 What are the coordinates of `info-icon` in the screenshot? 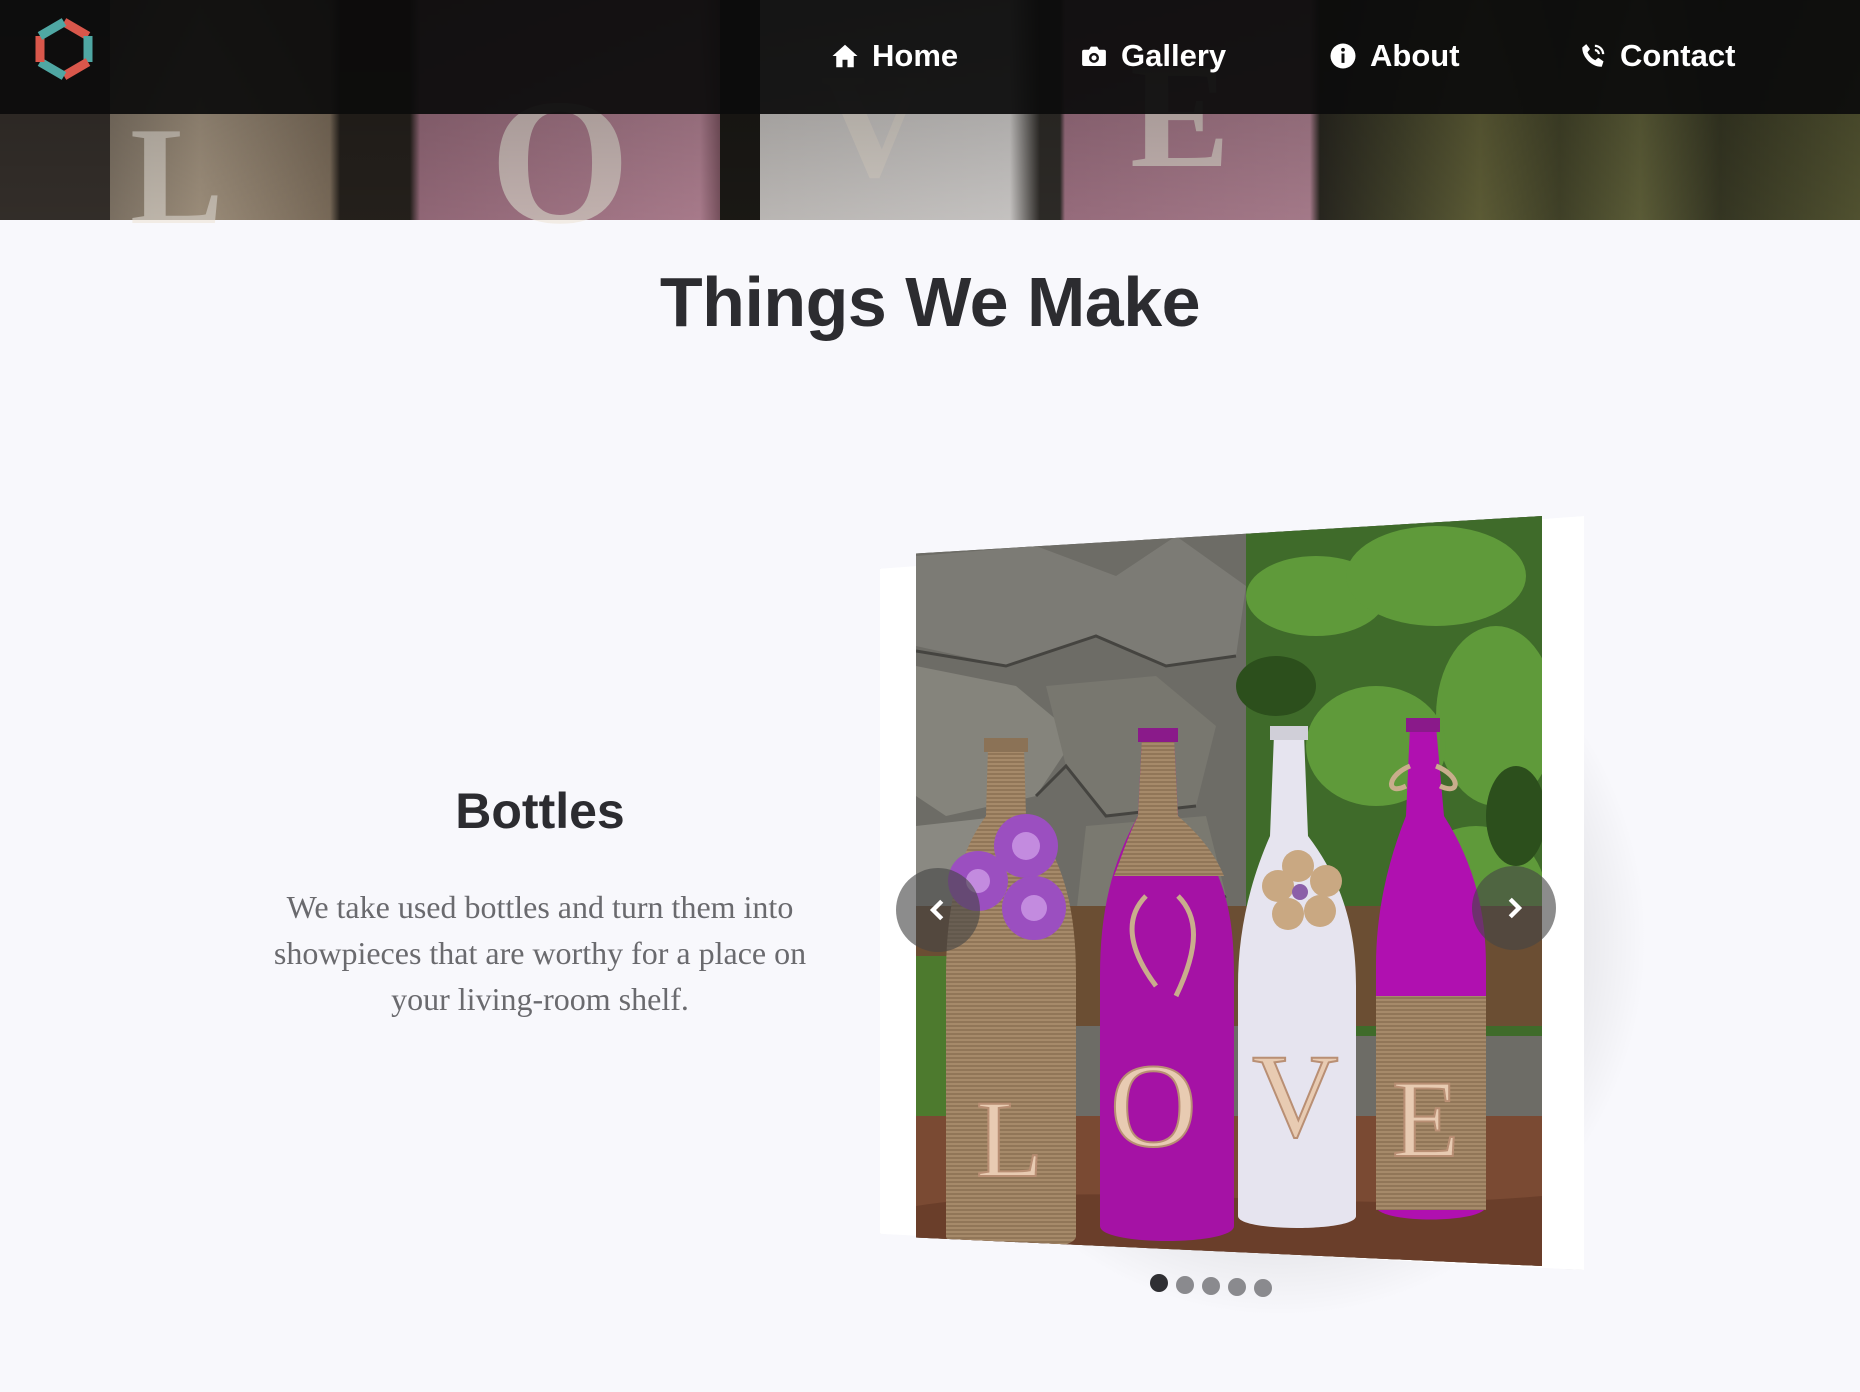 It's located at (1343, 56).